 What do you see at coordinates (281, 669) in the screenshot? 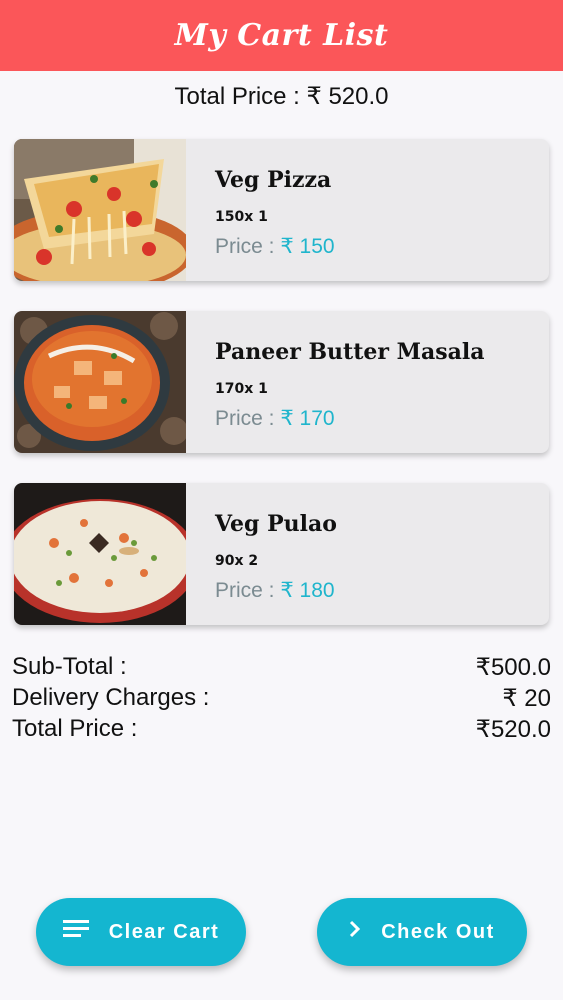
I see `subtotal-row: Sub-Total : ₹500.0` at bounding box center [281, 669].